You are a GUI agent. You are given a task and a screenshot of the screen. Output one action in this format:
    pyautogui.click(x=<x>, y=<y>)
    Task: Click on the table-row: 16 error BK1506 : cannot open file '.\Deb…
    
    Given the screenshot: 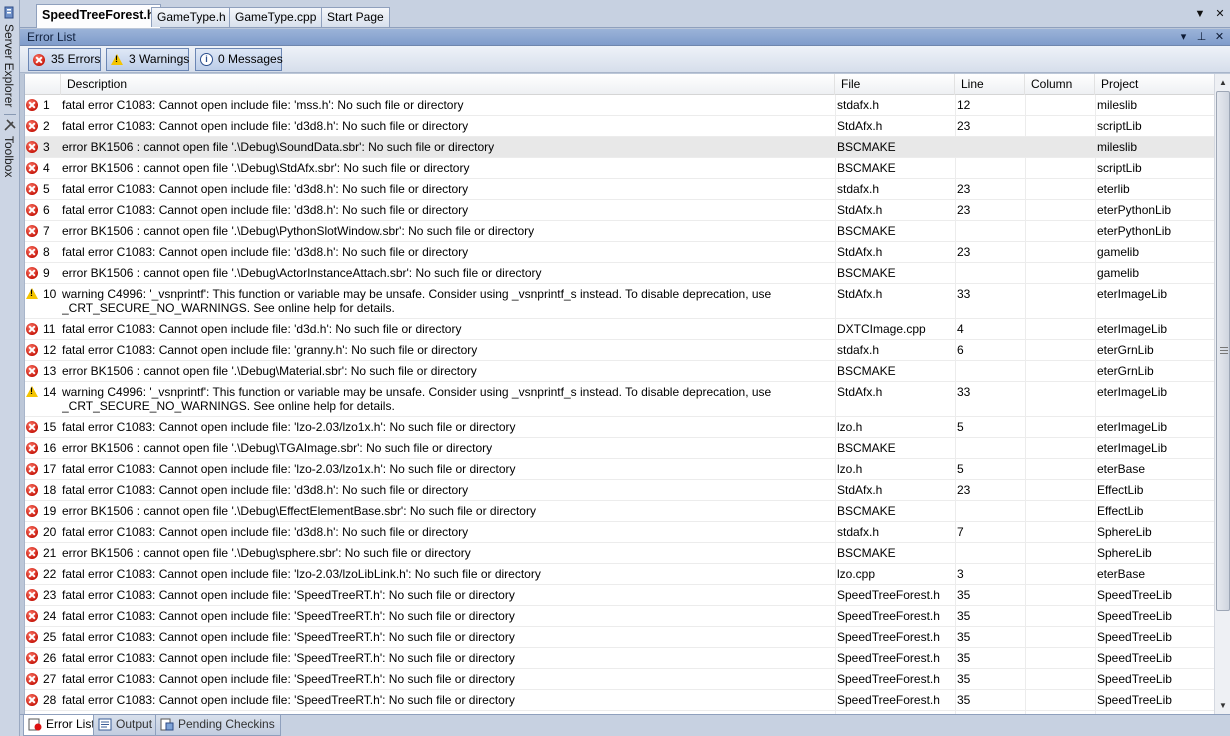 What is the action you would take?
    pyautogui.click(x=619, y=448)
    